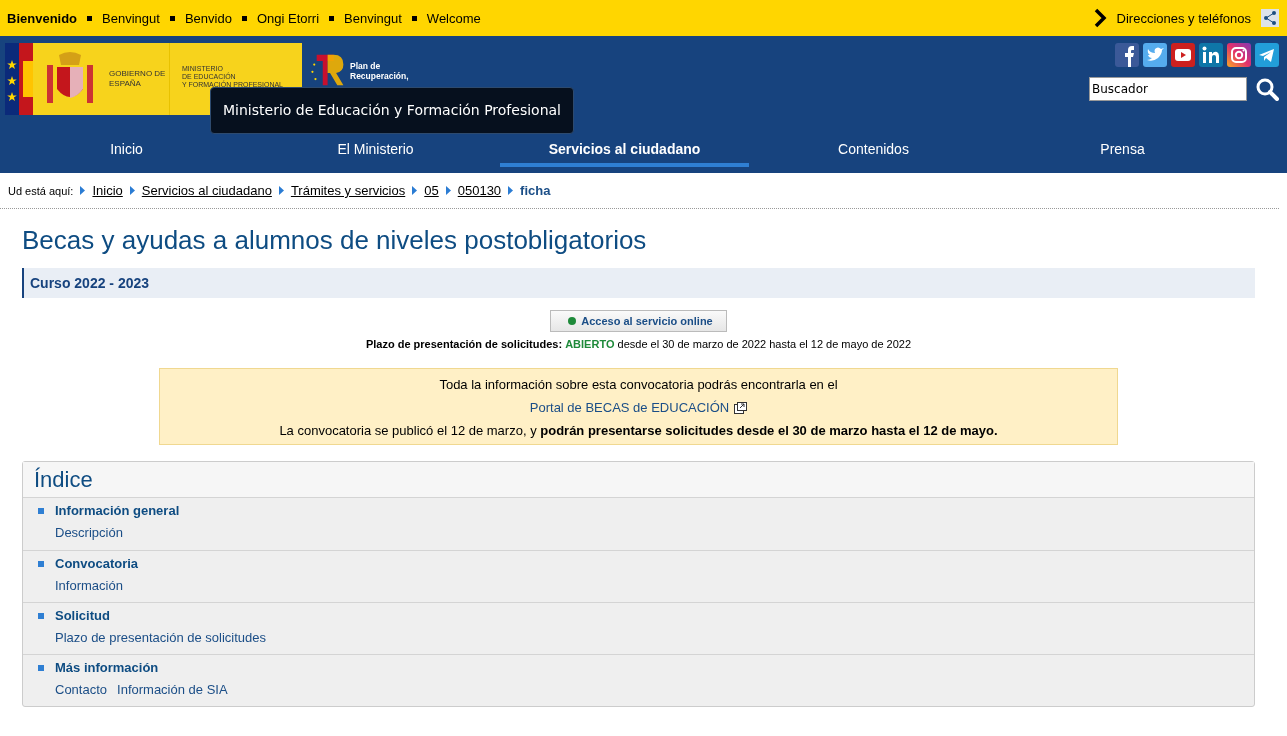  Describe the element at coordinates (375, 152) in the screenshot. I see `nav-tab: El Ministerio` at that location.